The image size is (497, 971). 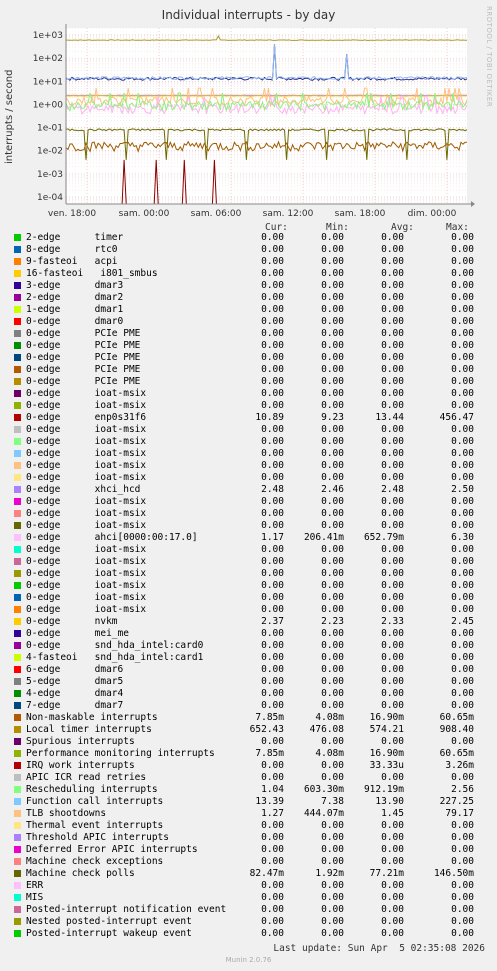 What do you see at coordinates (249, 406) in the screenshot?
I see `legend-row: 0-edge ioat-msix 0.00 0.00 0.00 0.00` at bounding box center [249, 406].